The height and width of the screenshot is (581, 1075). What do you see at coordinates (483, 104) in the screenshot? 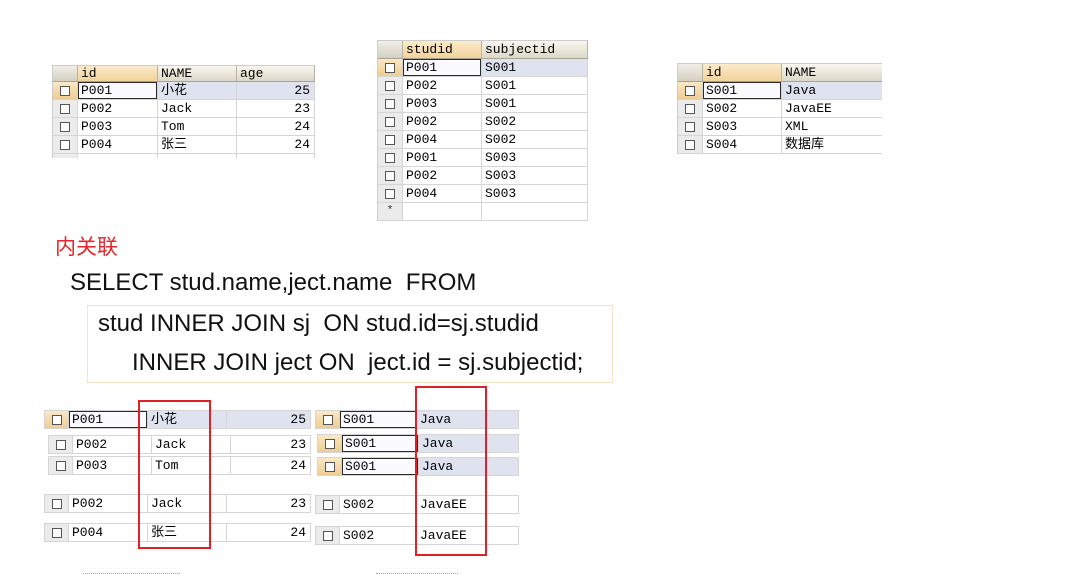
I see `table-row: P003 S001` at bounding box center [483, 104].